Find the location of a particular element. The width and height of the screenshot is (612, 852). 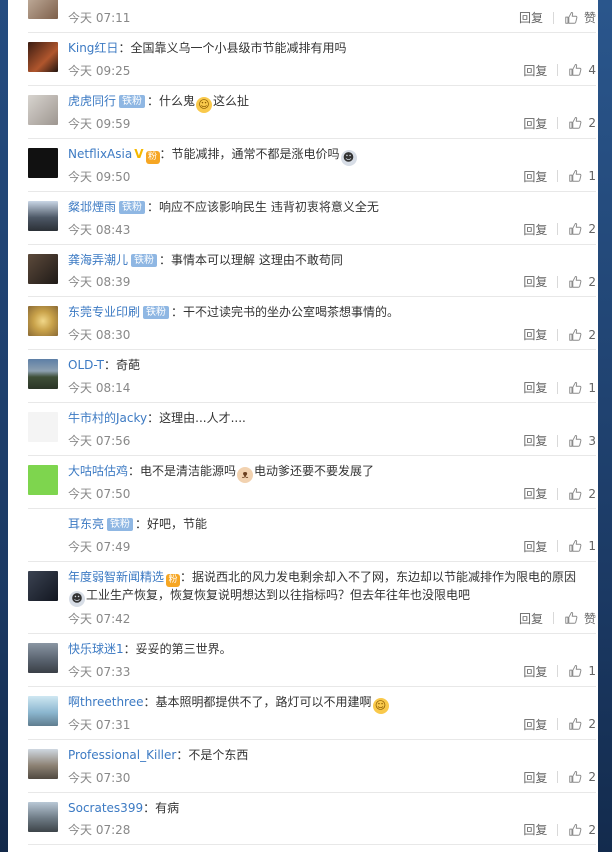

username-link: 大咕咕估鸡 is located at coordinates (98, 471).